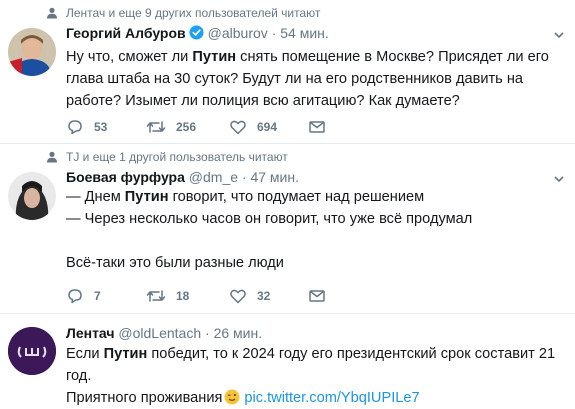 Image resolution: width=575 pixels, height=409 pixels. Describe the element at coordinates (171, 127) in the screenshot. I see `retweet-button: 256` at that location.